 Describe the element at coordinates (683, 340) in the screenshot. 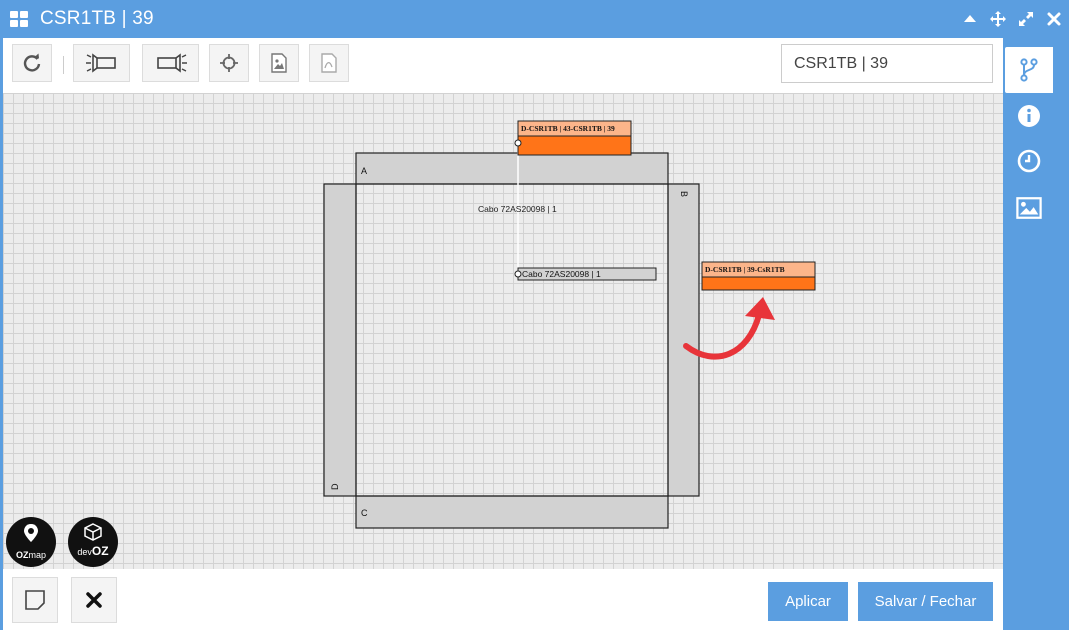

I see `box-side-b` at that location.